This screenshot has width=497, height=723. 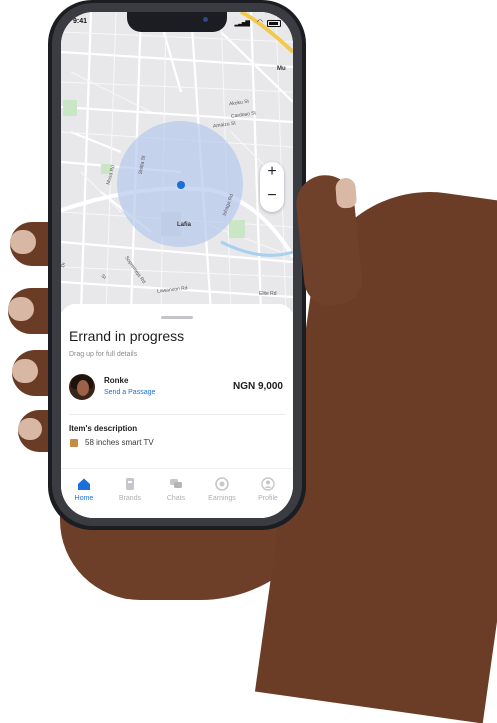 What do you see at coordinates (281, 69) in the screenshot?
I see `map-label: Mu` at bounding box center [281, 69].